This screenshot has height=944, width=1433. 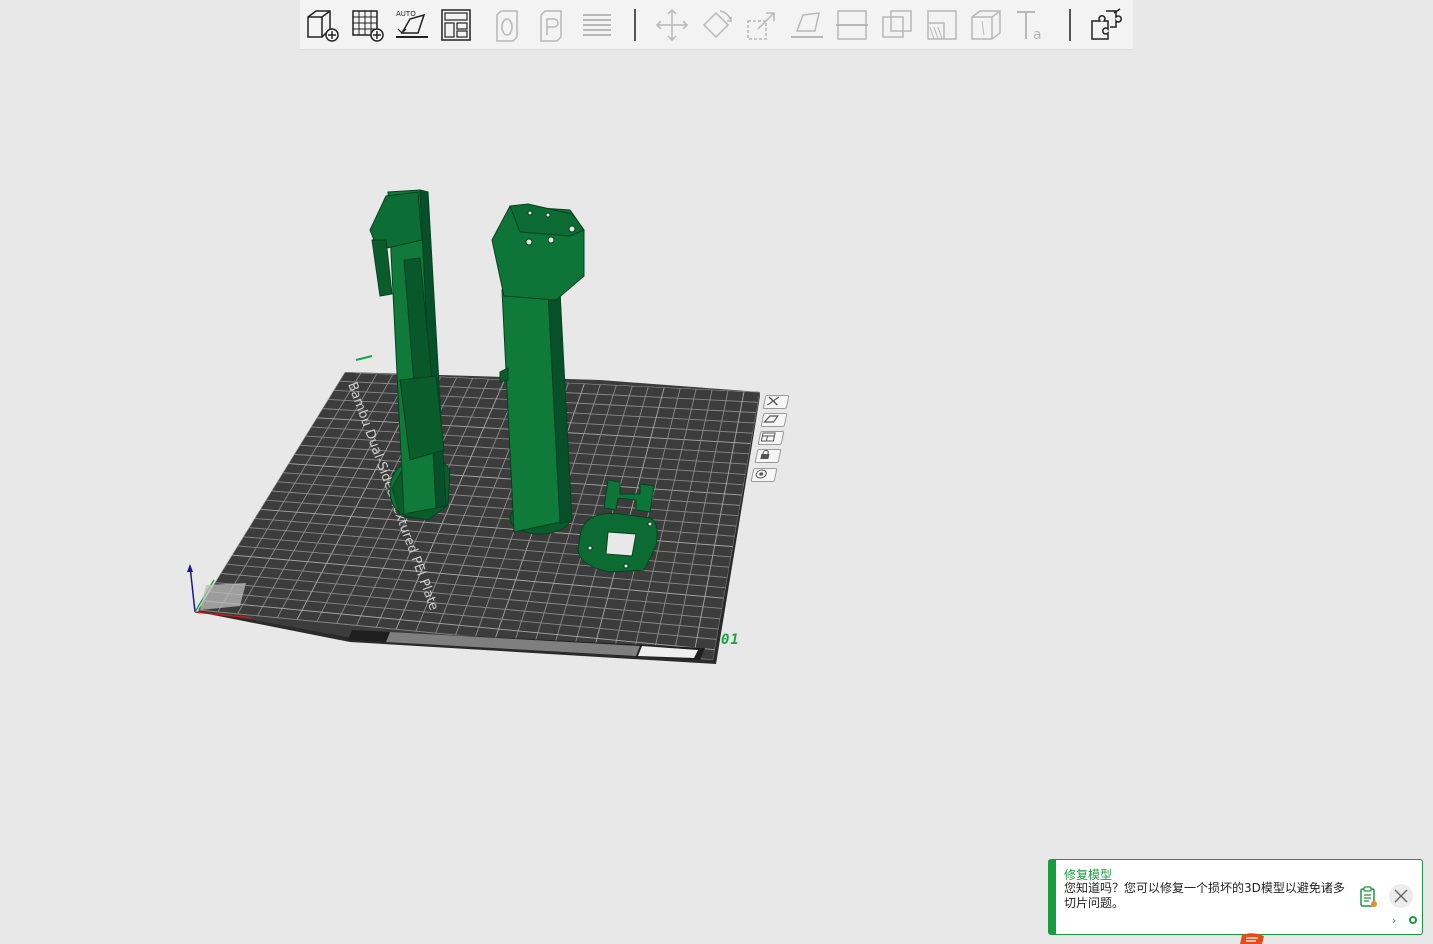 I want to click on scale-button, so click(x=762, y=25).